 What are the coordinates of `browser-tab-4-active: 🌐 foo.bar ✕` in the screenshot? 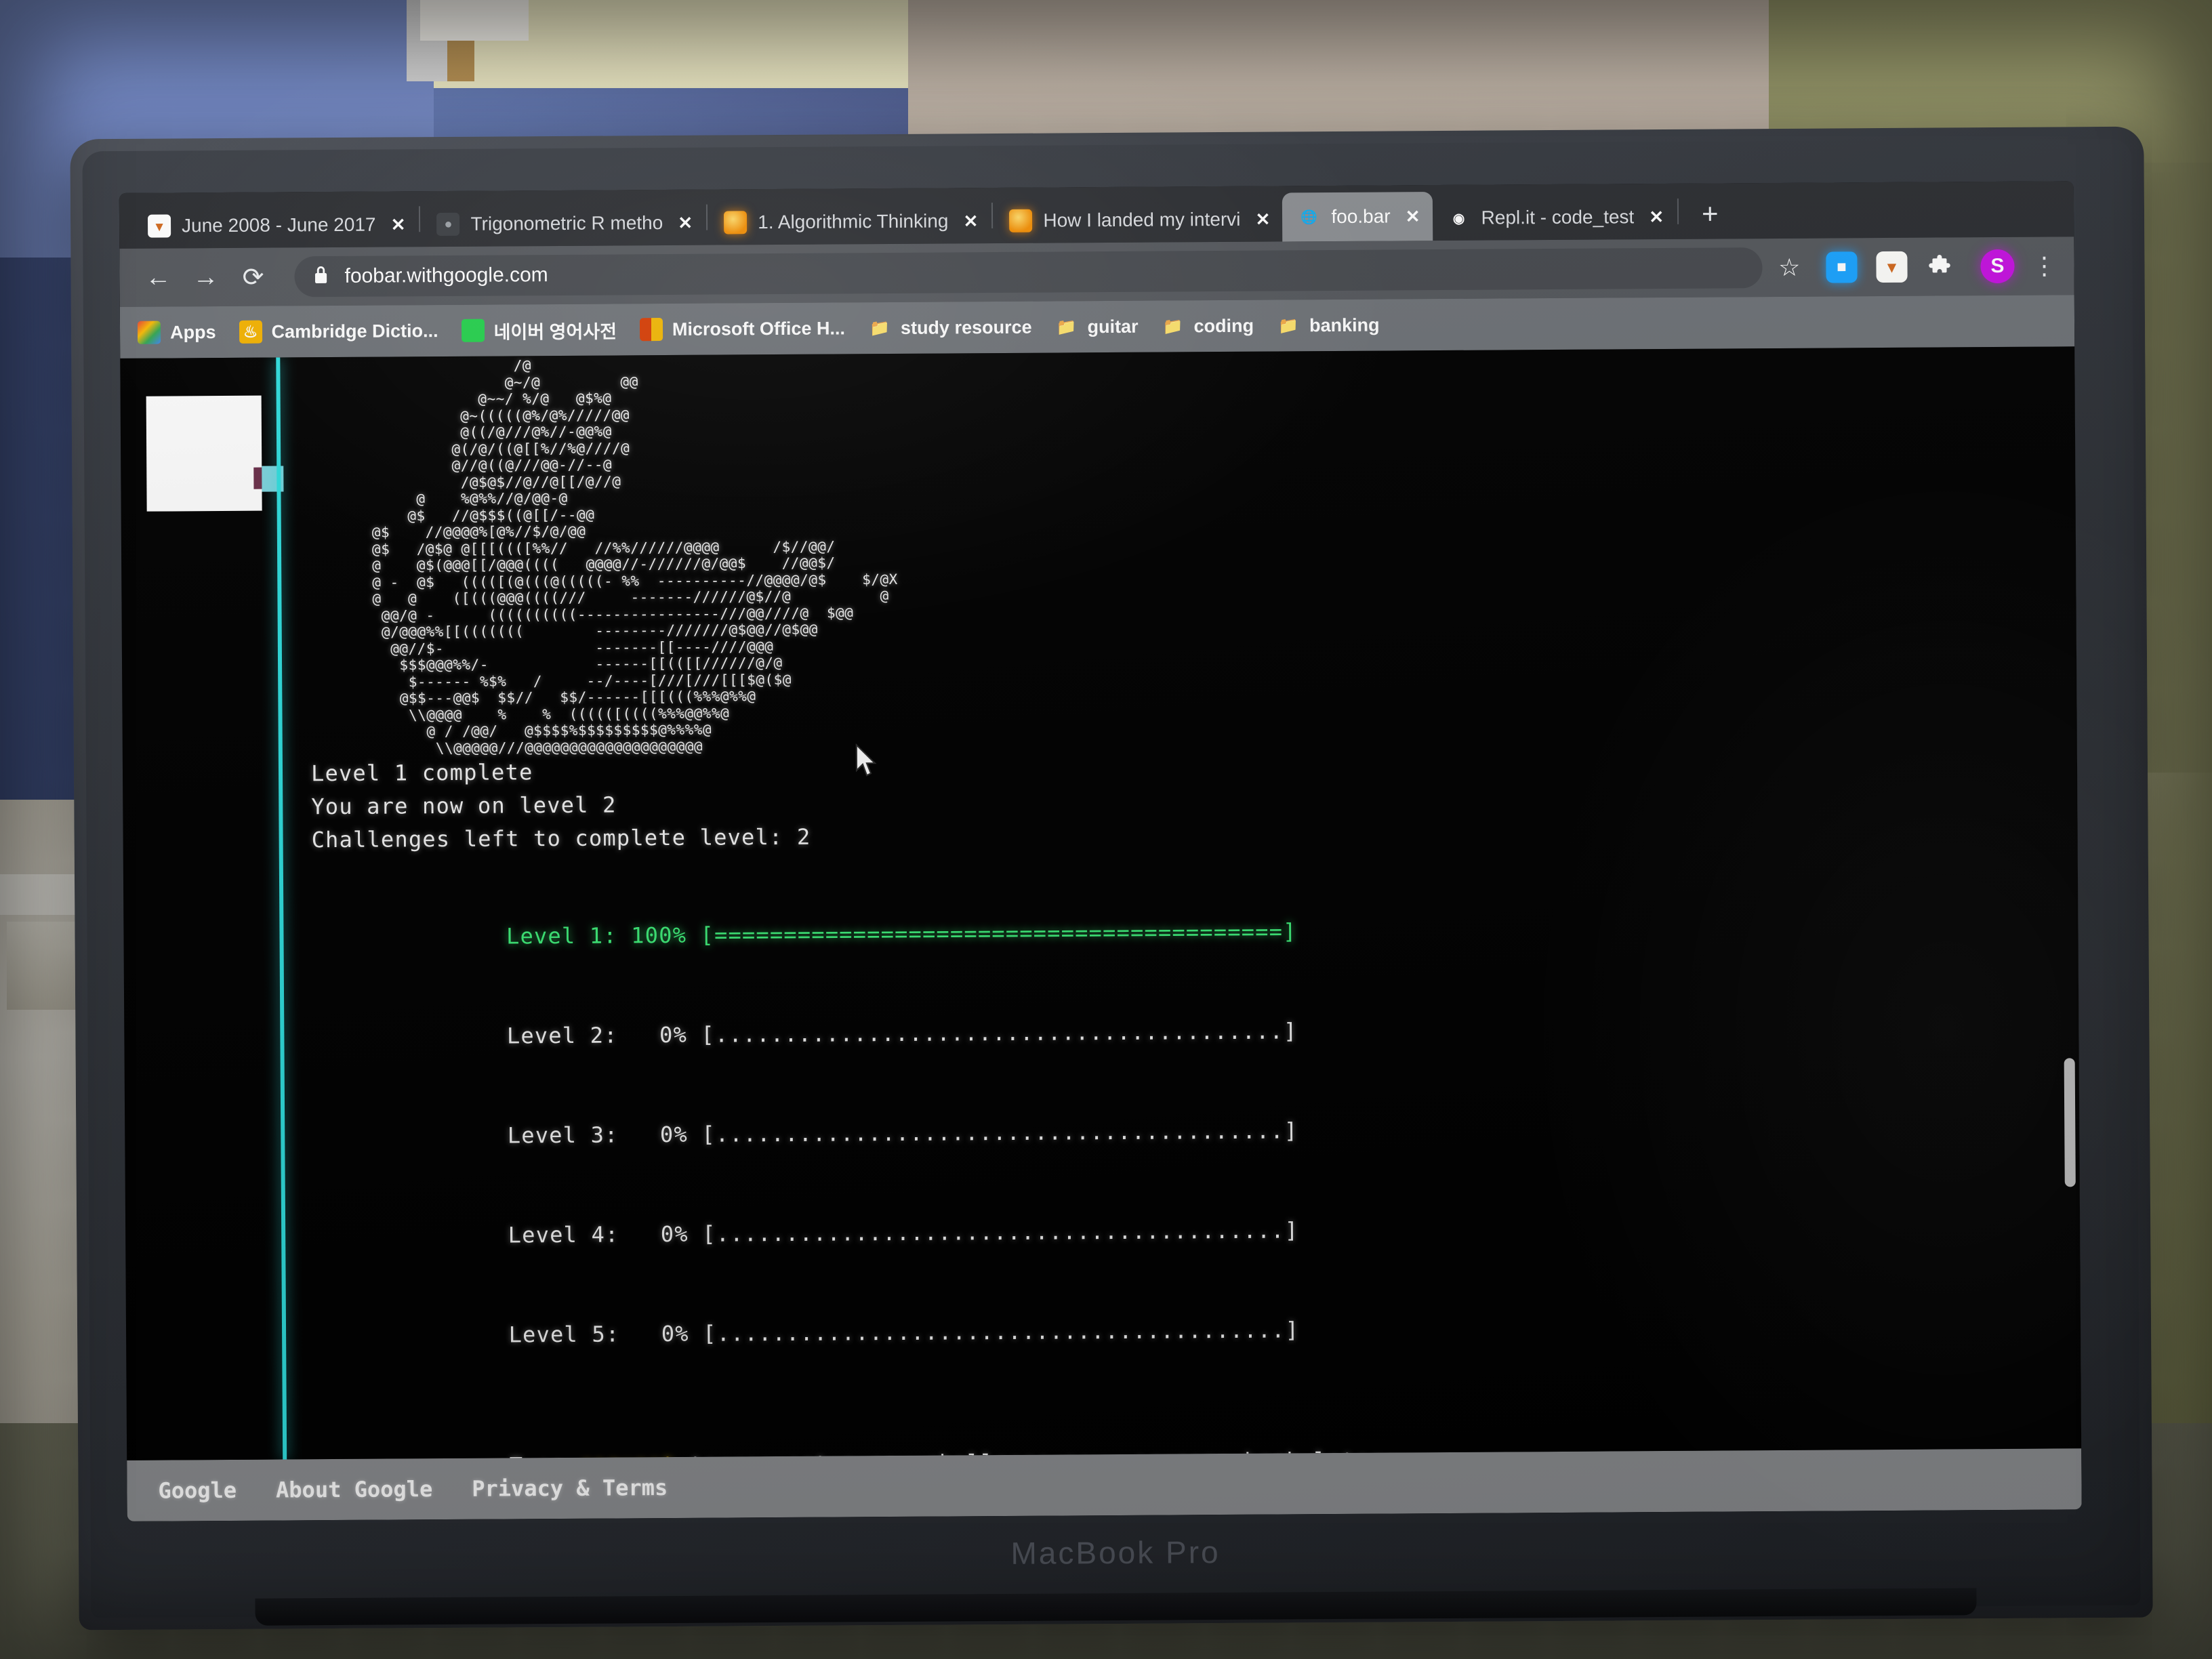 It's located at (1357, 217).